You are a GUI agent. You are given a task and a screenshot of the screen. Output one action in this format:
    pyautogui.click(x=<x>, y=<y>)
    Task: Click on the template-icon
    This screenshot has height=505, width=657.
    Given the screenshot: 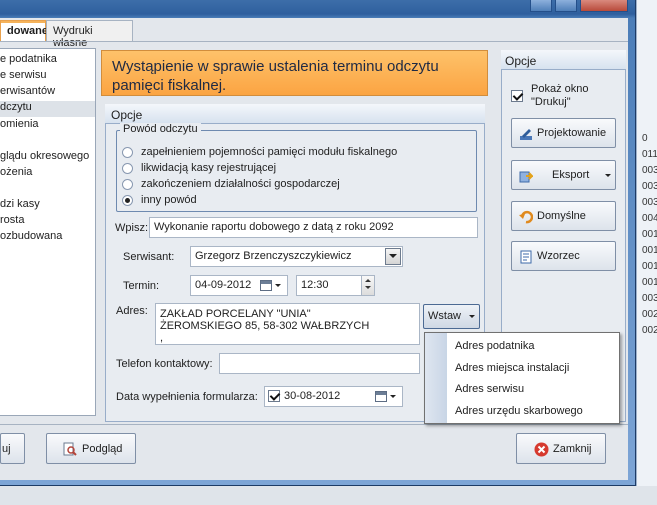 What is the action you would take?
    pyautogui.click(x=526, y=257)
    